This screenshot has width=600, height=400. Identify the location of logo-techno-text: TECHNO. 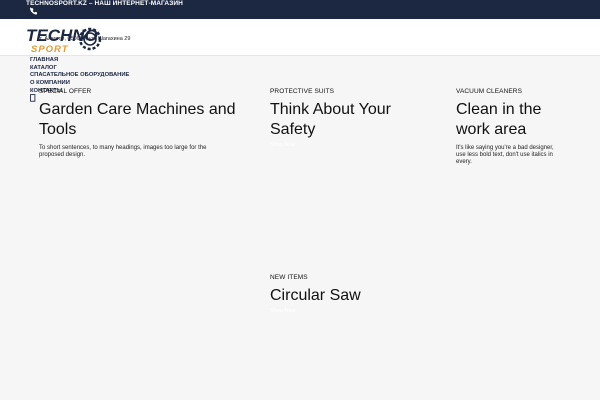
(62, 35).